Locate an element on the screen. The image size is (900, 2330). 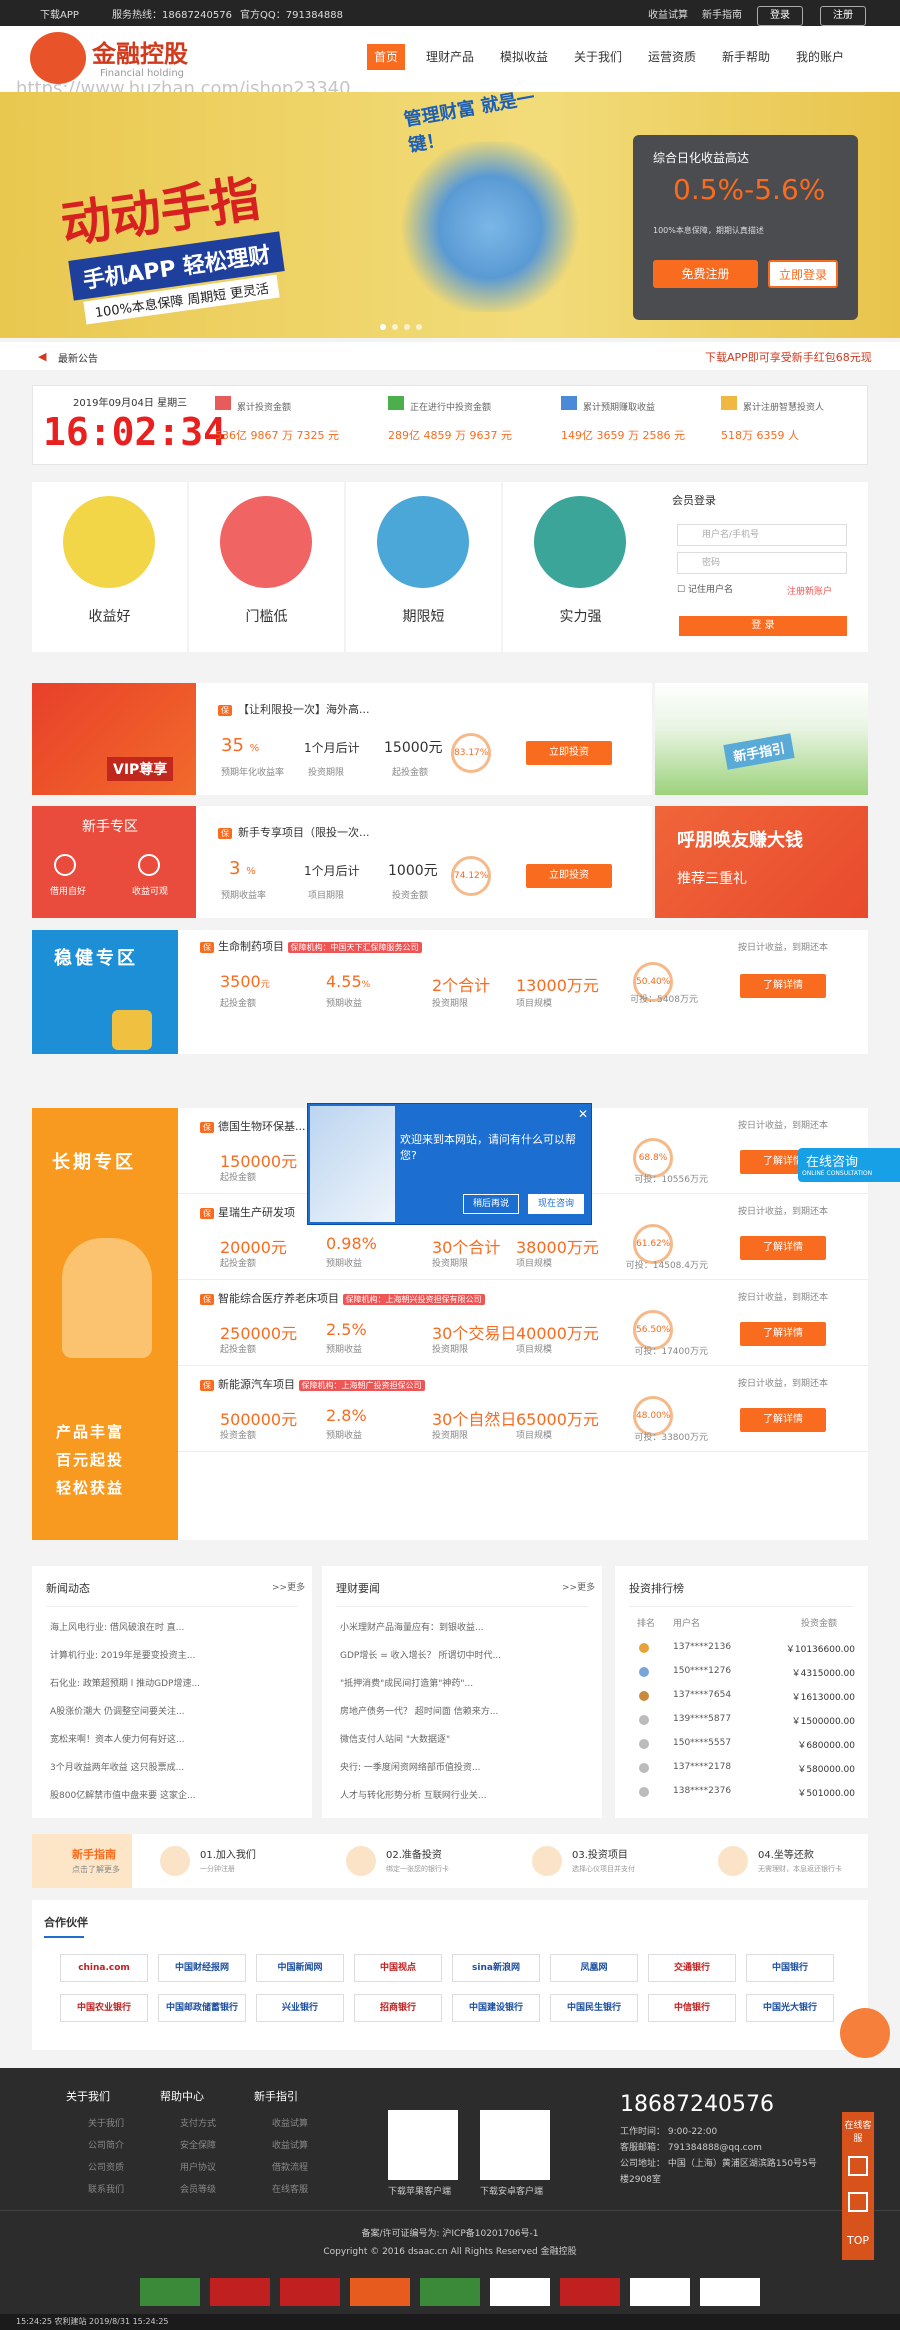
footer-link: 借款流程 is located at coordinates (290, 2166).